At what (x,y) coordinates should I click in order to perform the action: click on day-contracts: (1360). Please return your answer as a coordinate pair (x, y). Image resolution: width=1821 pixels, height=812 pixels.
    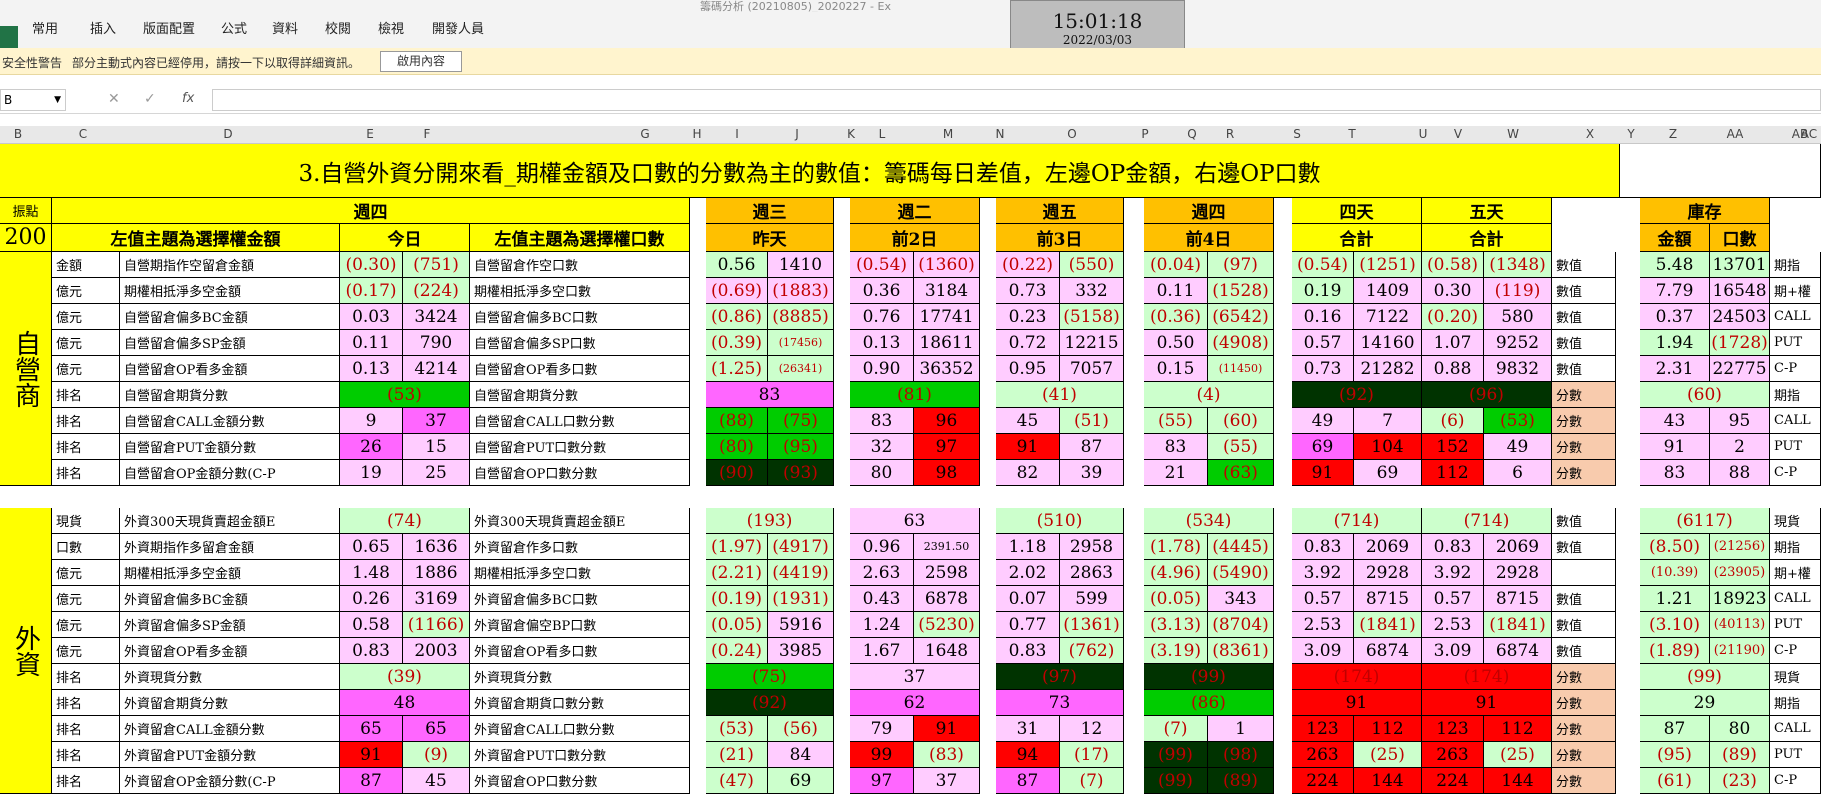
    Looking at the image, I should click on (947, 265).